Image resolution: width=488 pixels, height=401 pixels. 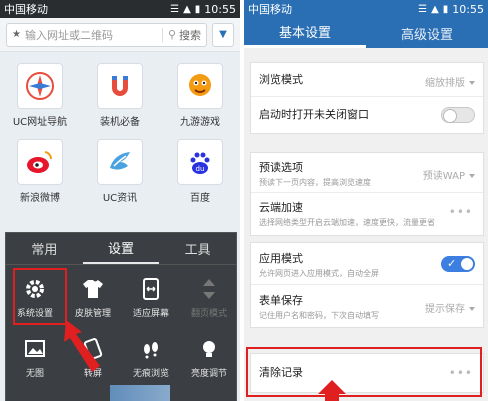 I want to click on search-bar: ★ 输入网址或二维码 ⚲ 搜索 ▼, so click(x=120, y=35).